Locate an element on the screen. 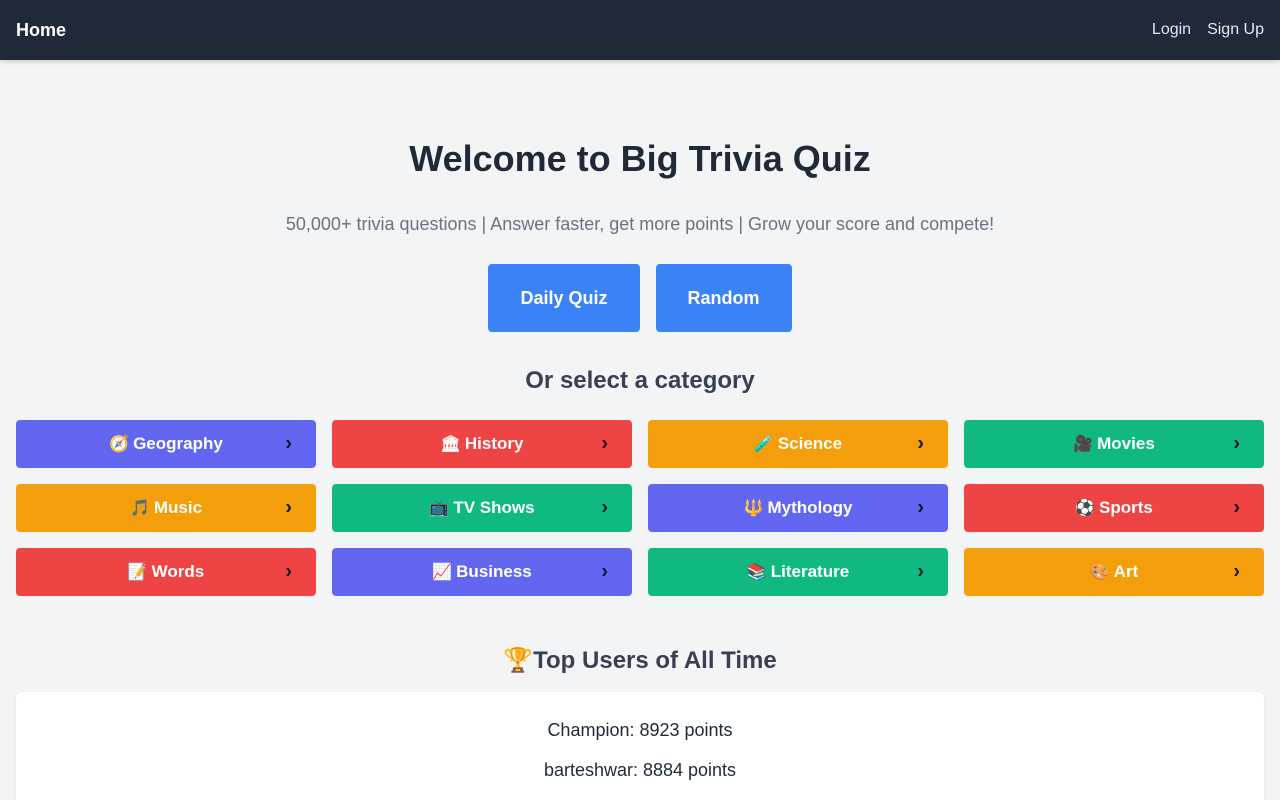  category-label: Science is located at coordinates (810, 443).